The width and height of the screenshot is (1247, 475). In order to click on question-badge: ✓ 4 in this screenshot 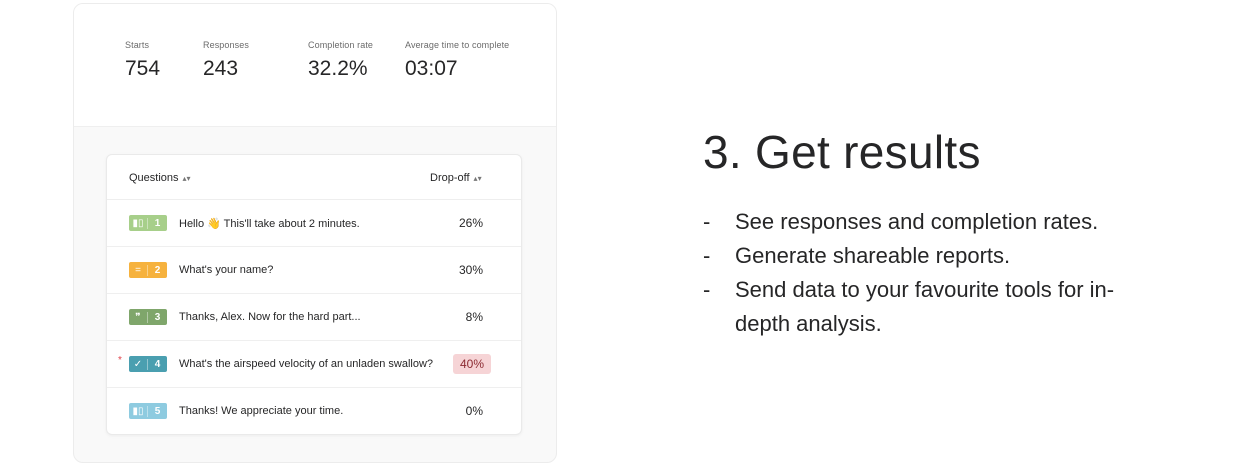, I will do `click(148, 364)`.